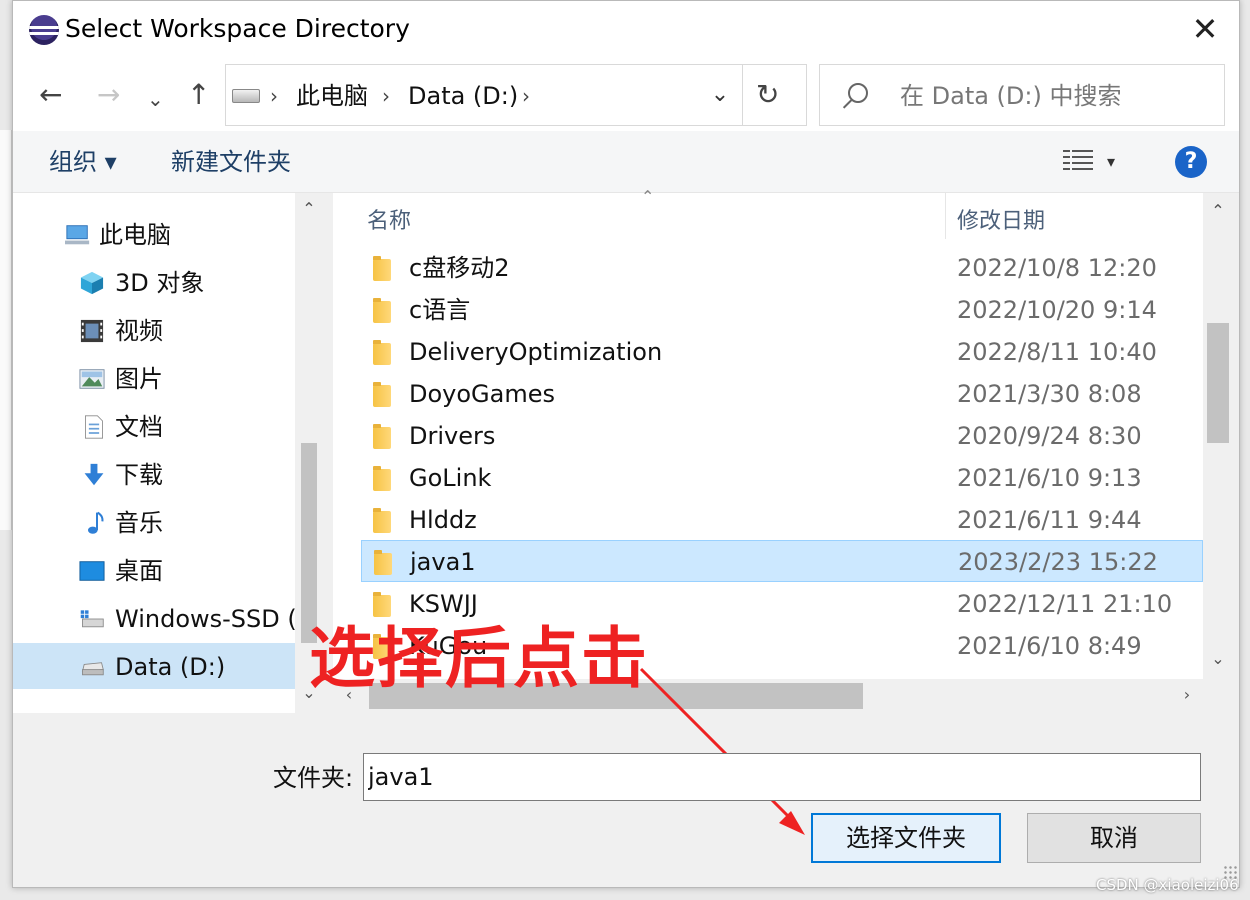  Describe the element at coordinates (135, 235) in the screenshot. I see `sidebar-item-label: 此电脑` at that location.